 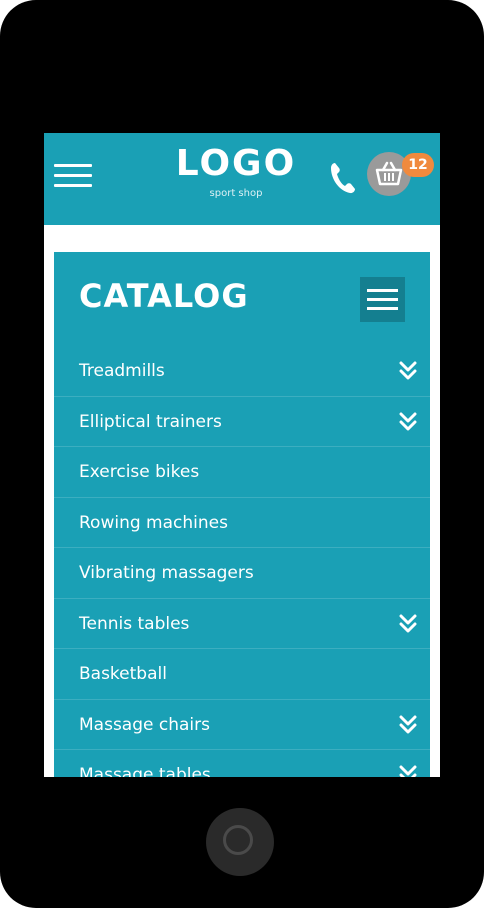 I want to click on catalog-item: Massage chairs, so click(x=242, y=725).